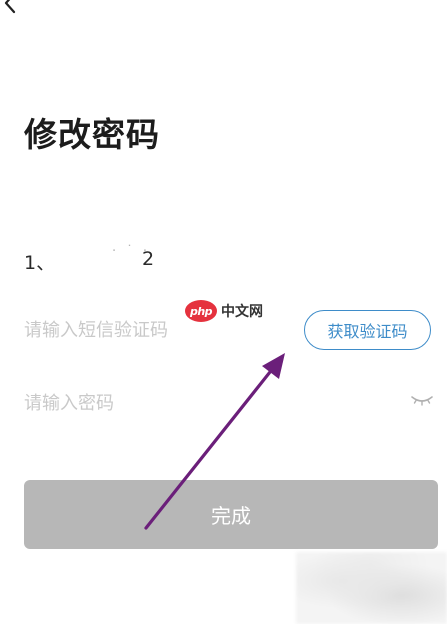 The height and width of the screenshot is (624, 447). What do you see at coordinates (367, 330) in the screenshot?
I see `get-code-button: 获取验证码` at bounding box center [367, 330].